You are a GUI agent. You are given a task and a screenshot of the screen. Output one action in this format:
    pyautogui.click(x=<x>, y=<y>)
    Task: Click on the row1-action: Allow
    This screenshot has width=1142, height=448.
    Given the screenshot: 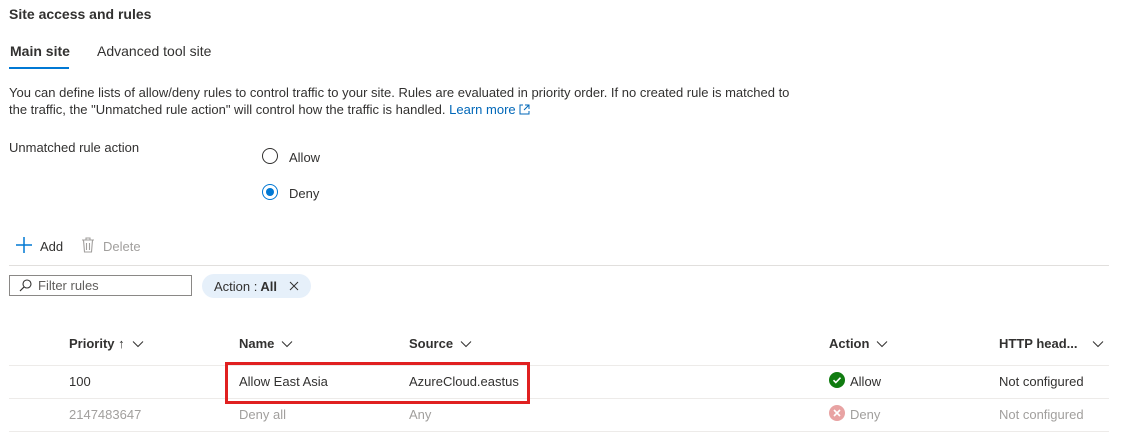 What is the action you would take?
    pyautogui.click(x=855, y=381)
    